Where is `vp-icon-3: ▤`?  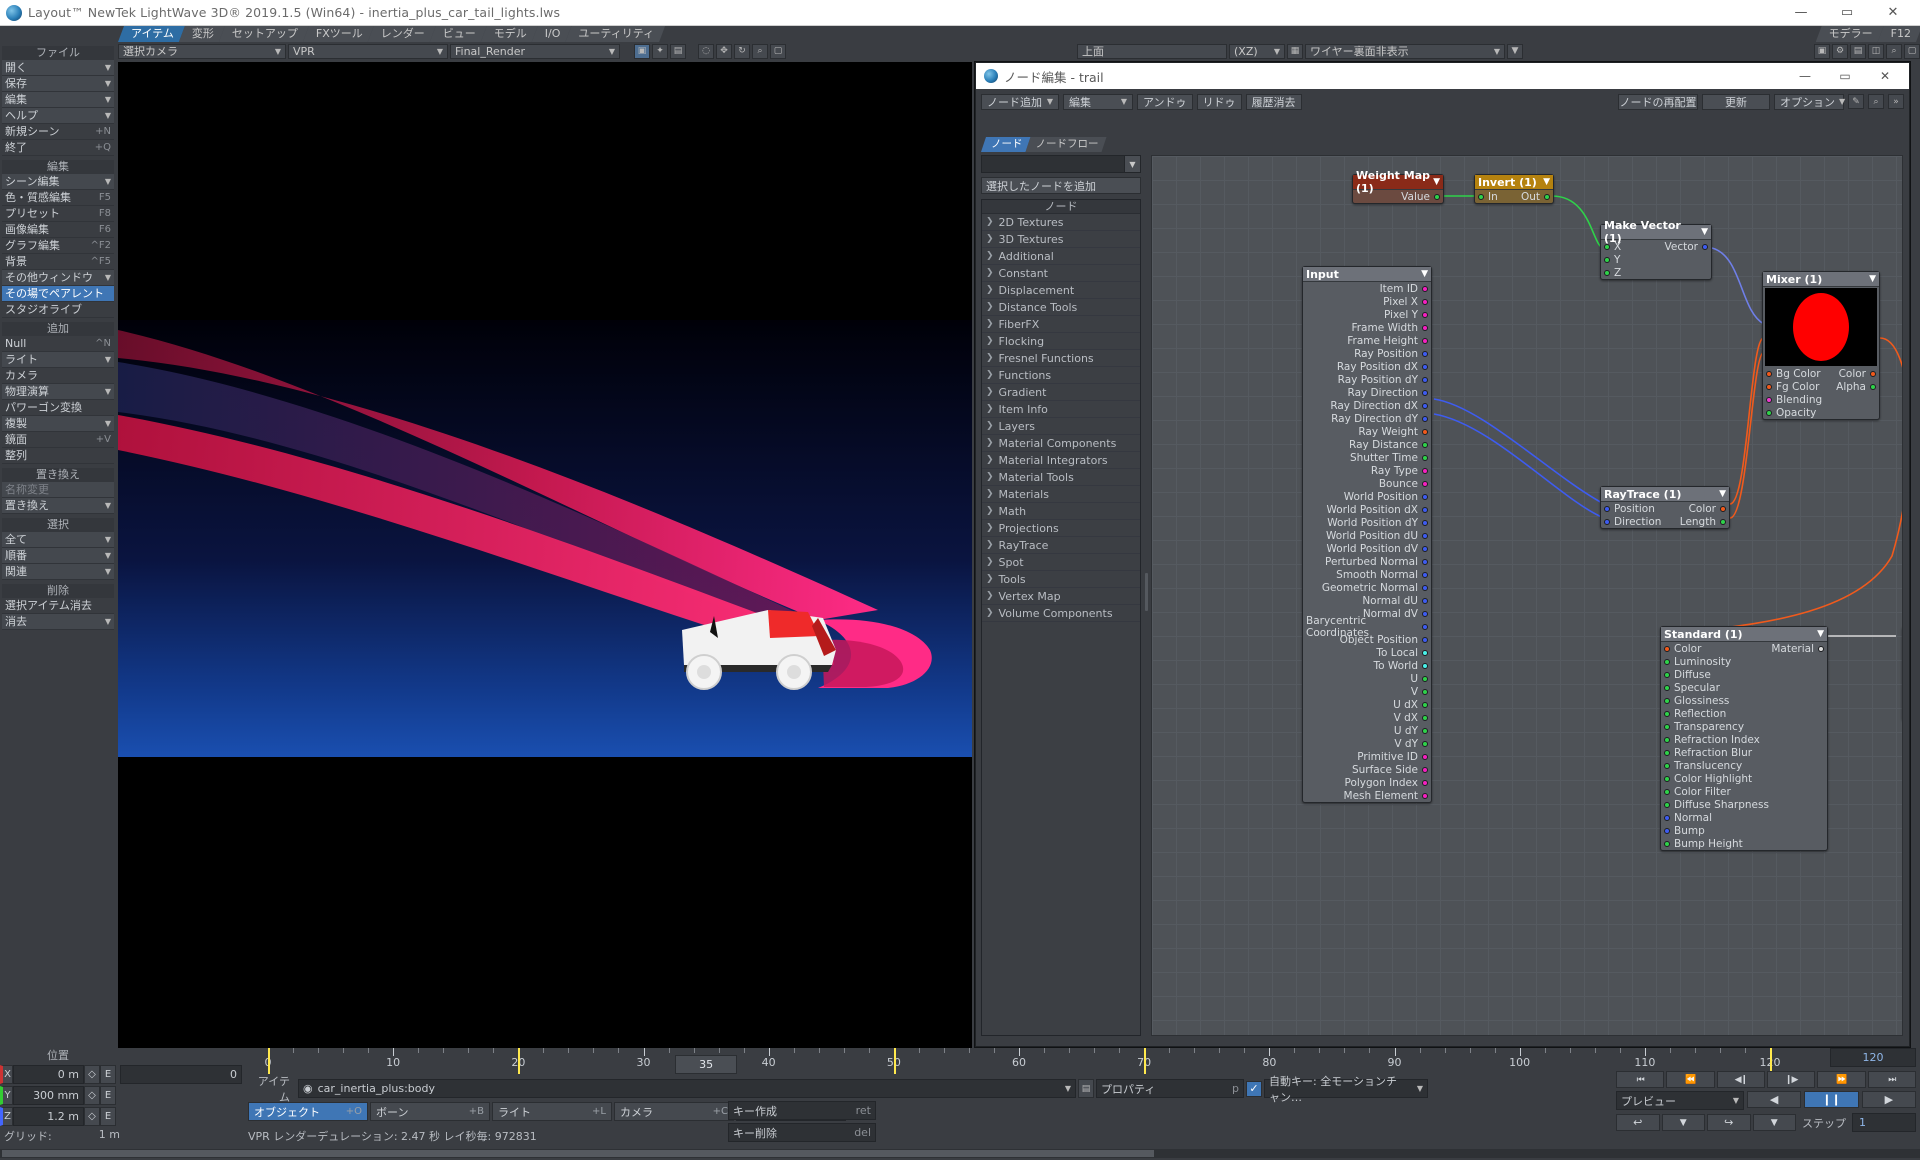
vp-icon-3: ▤ is located at coordinates (1858, 51).